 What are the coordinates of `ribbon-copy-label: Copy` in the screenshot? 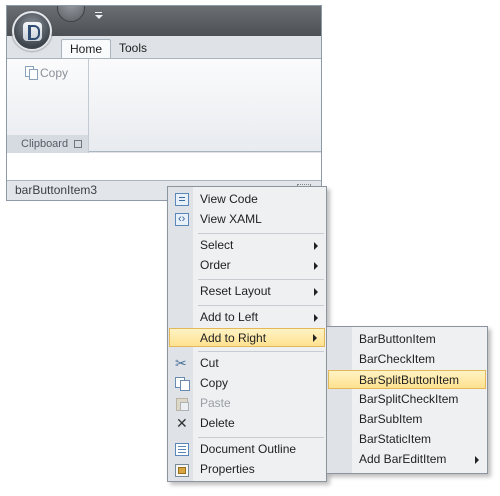 It's located at (54, 73).